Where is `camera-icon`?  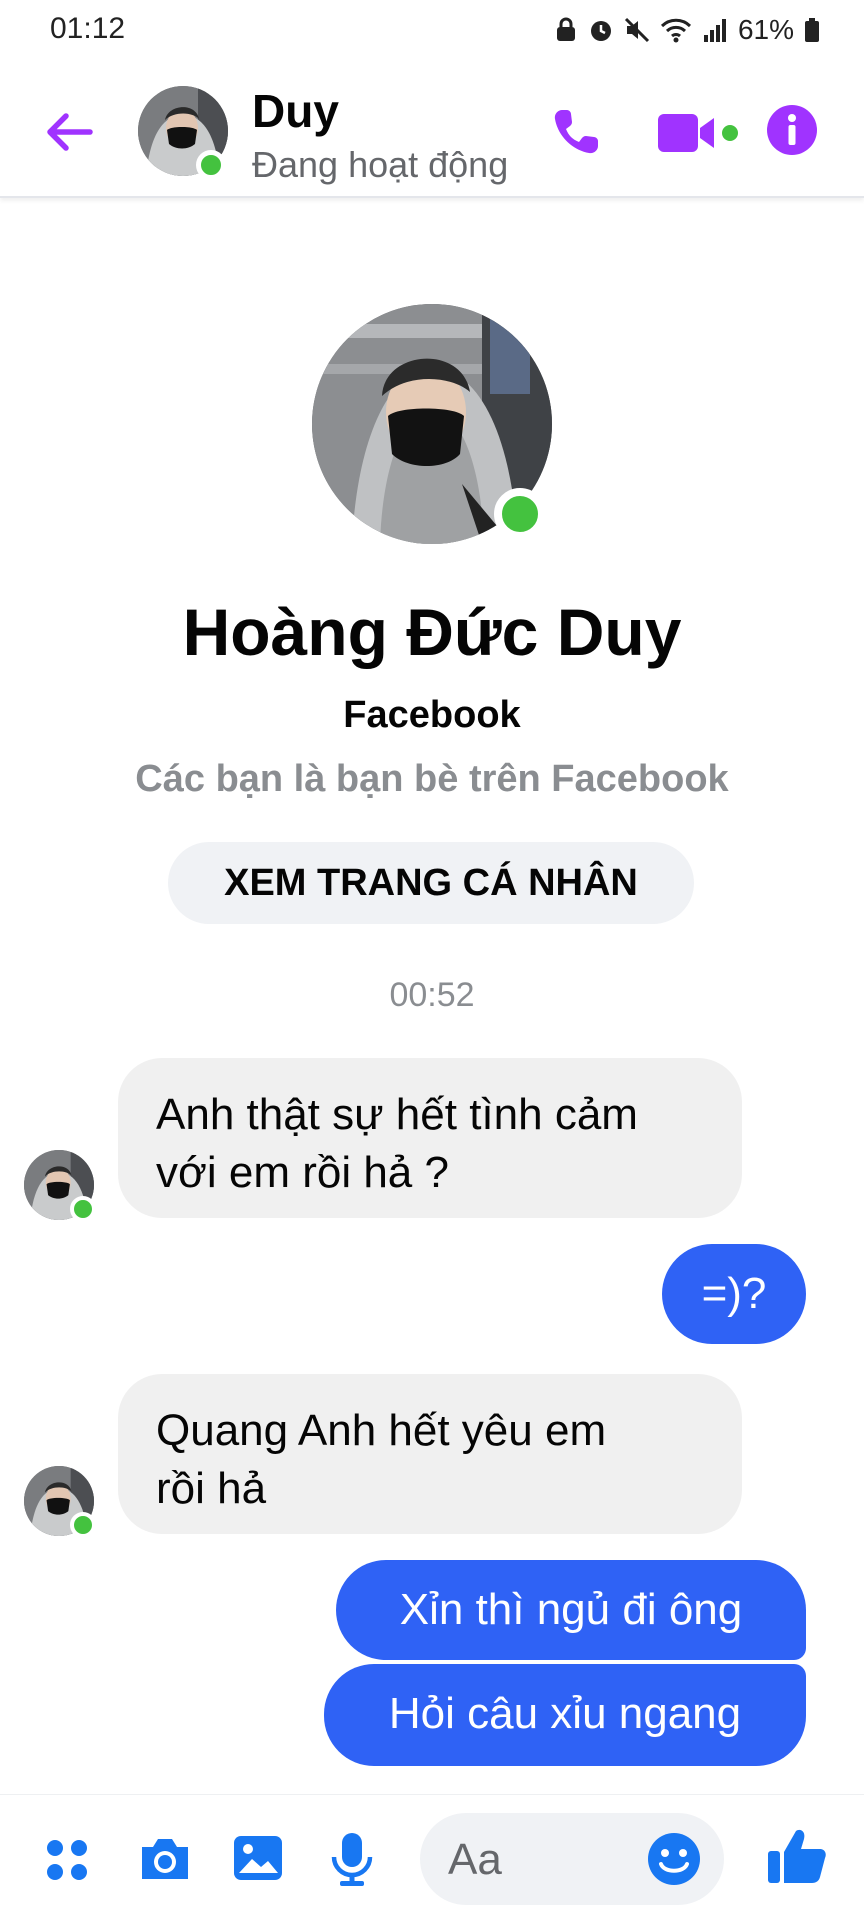
camera-icon is located at coordinates (165, 1859).